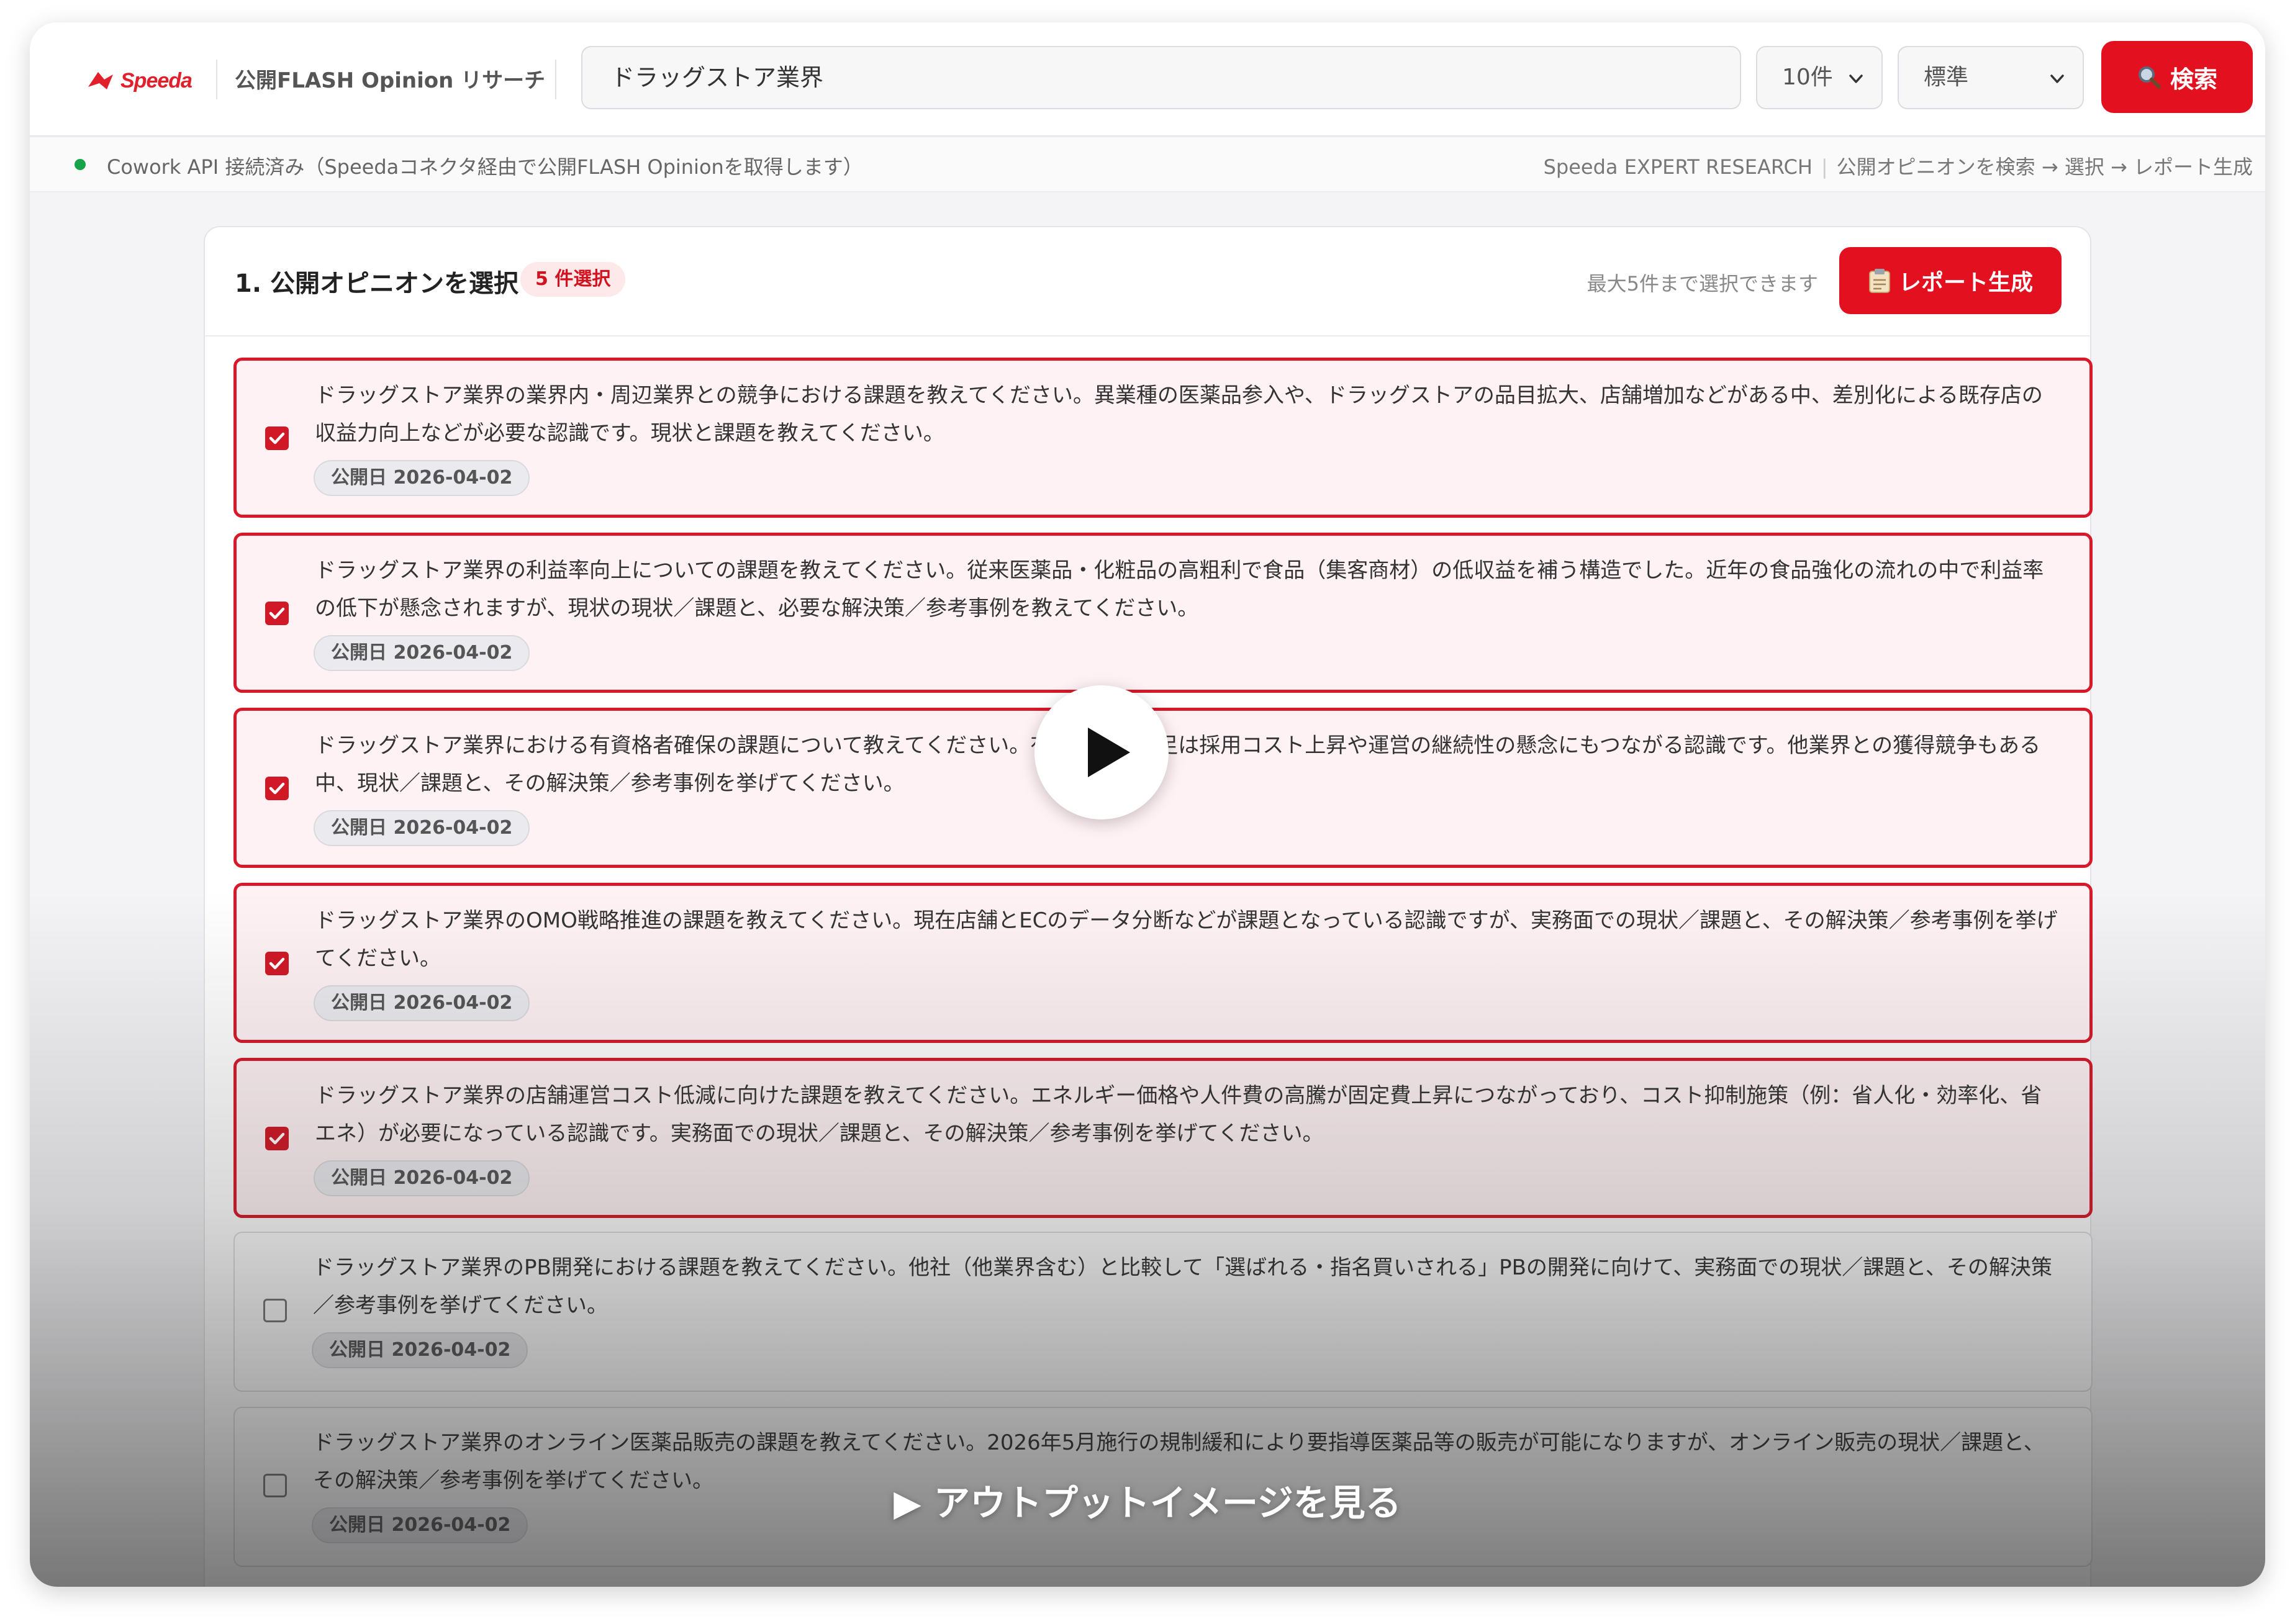 The image size is (2295, 1624). What do you see at coordinates (2044, 167) in the screenshot?
I see `steps-flow: 公開オピニオンを検索 → 選択 → レポート生成` at bounding box center [2044, 167].